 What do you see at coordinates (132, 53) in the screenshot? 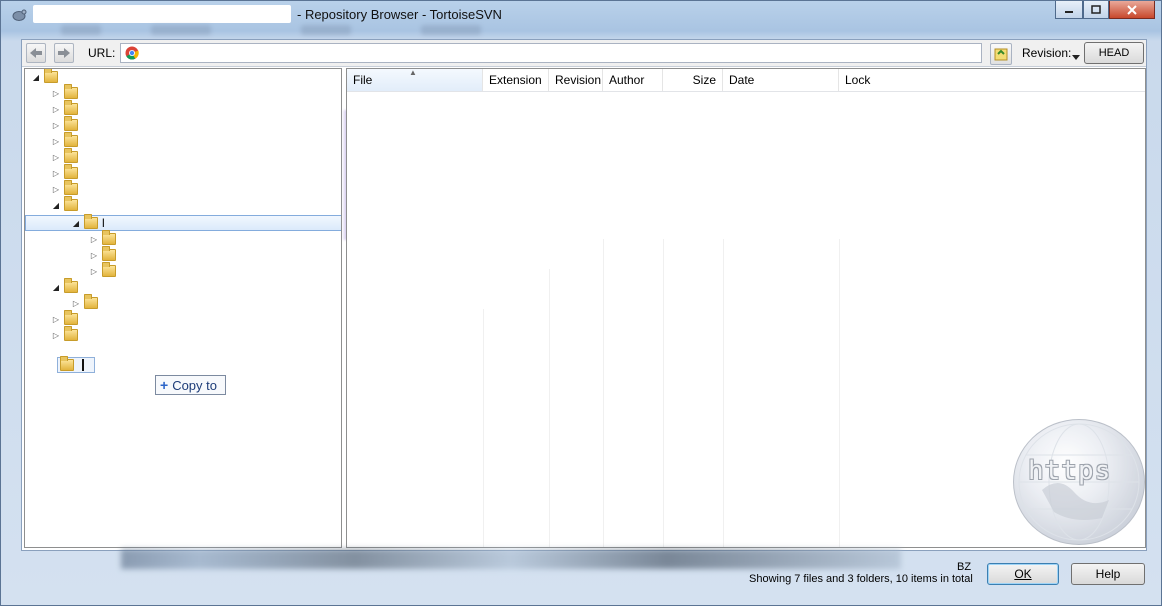
I see `chrome-icon` at bounding box center [132, 53].